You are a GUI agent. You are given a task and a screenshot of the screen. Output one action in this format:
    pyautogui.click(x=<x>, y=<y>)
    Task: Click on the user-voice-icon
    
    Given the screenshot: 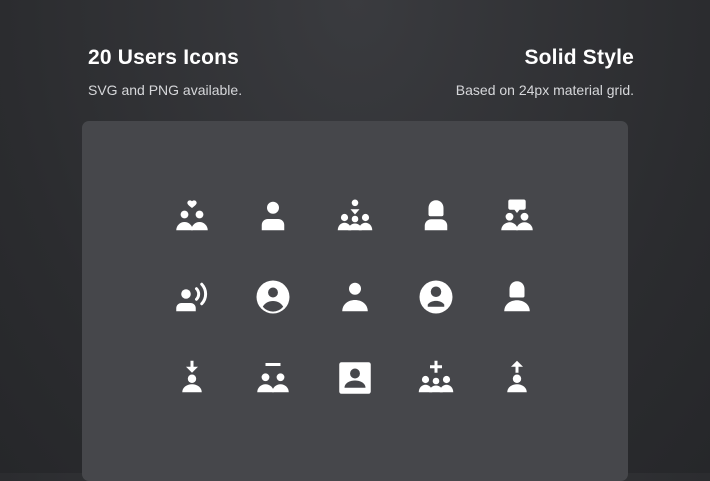 What is the action you would take?
    pyautogui.click(x=192, y=297)
    